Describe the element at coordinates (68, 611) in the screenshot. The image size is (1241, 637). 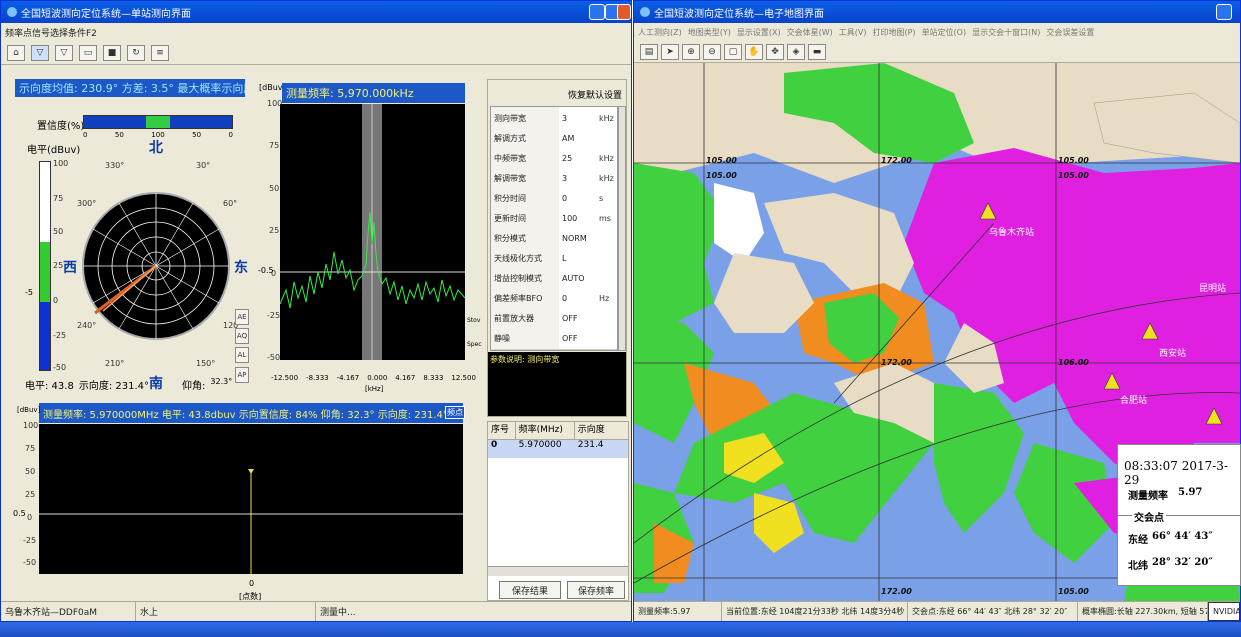
I see `status-station: 乌鲁木齐站—DDF0aM` at that location.